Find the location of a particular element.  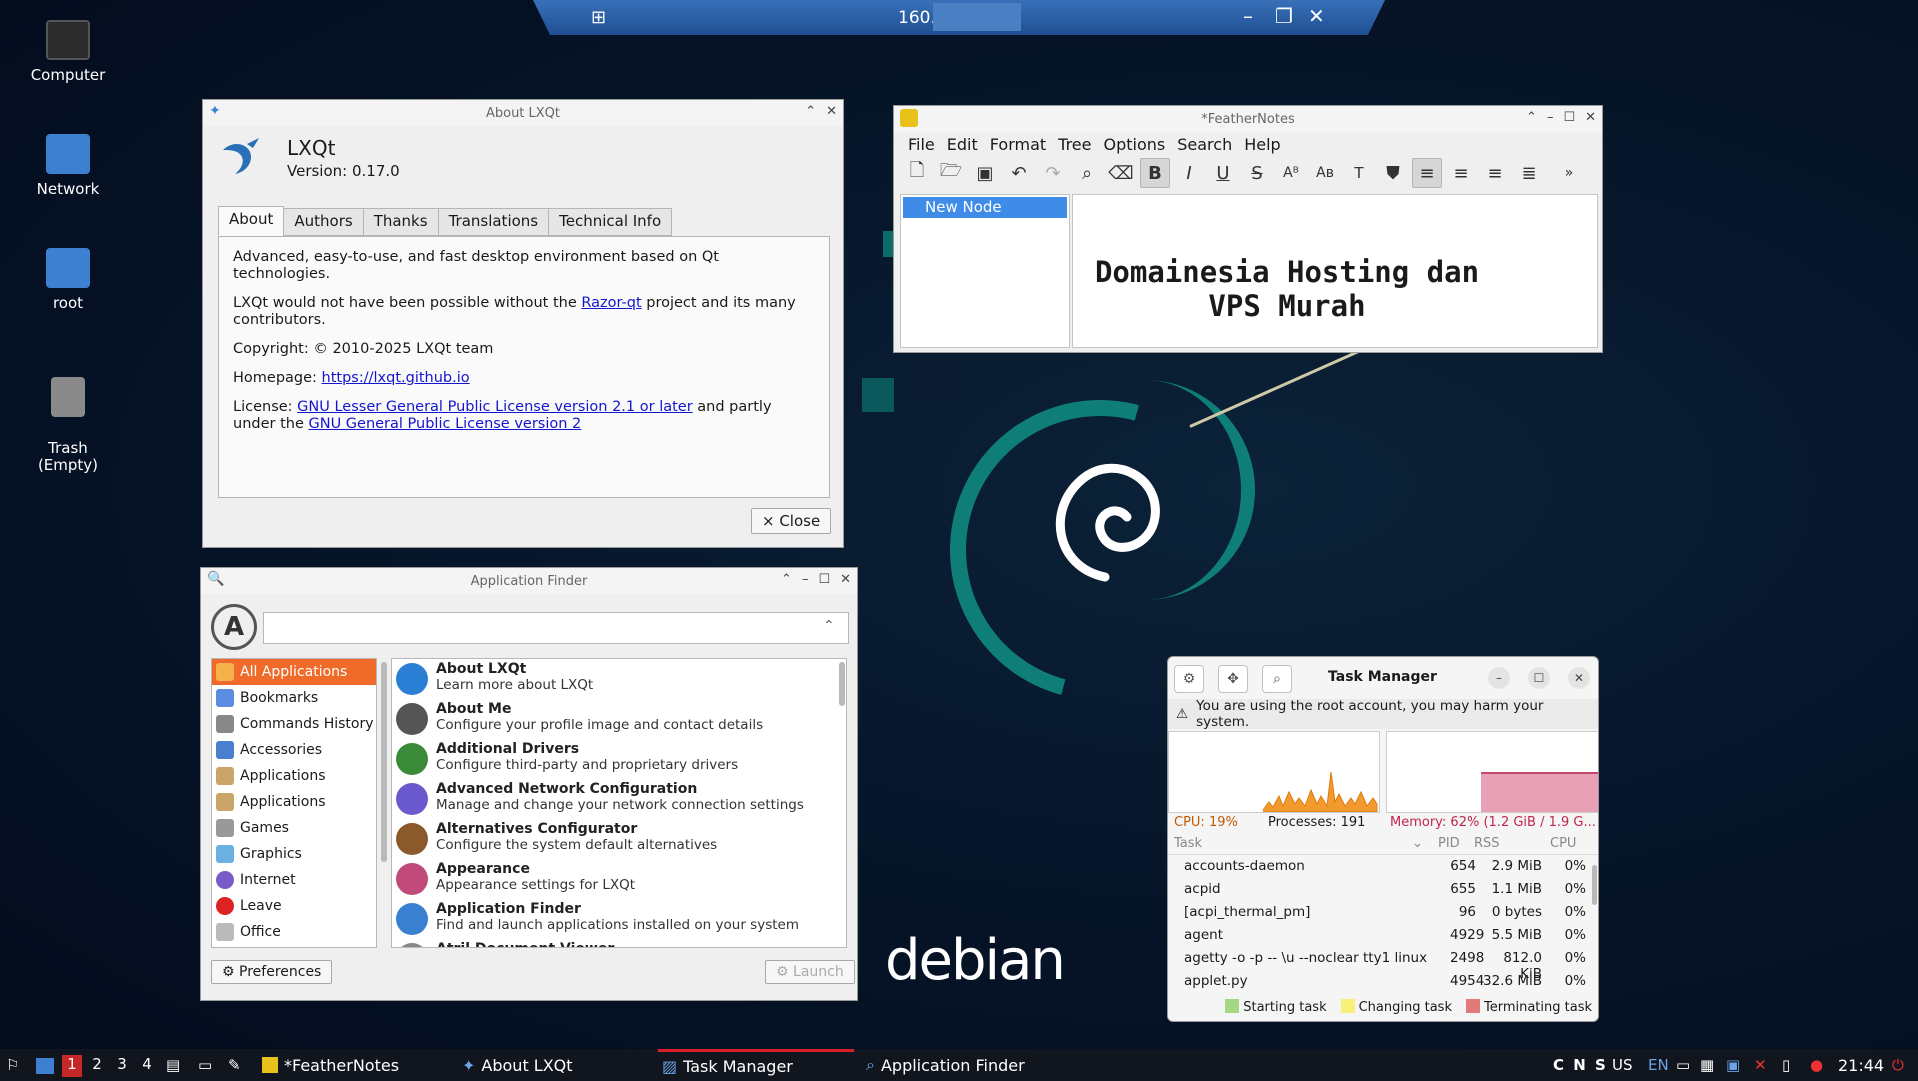

open-folder-icon: 🗁 is located at coordinates (951, 173).